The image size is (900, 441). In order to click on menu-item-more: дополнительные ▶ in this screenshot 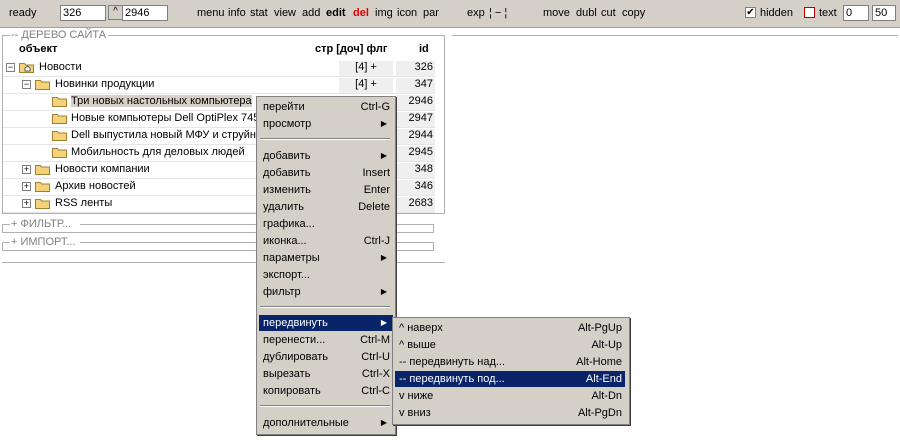, I will do `click(326, 423)`.